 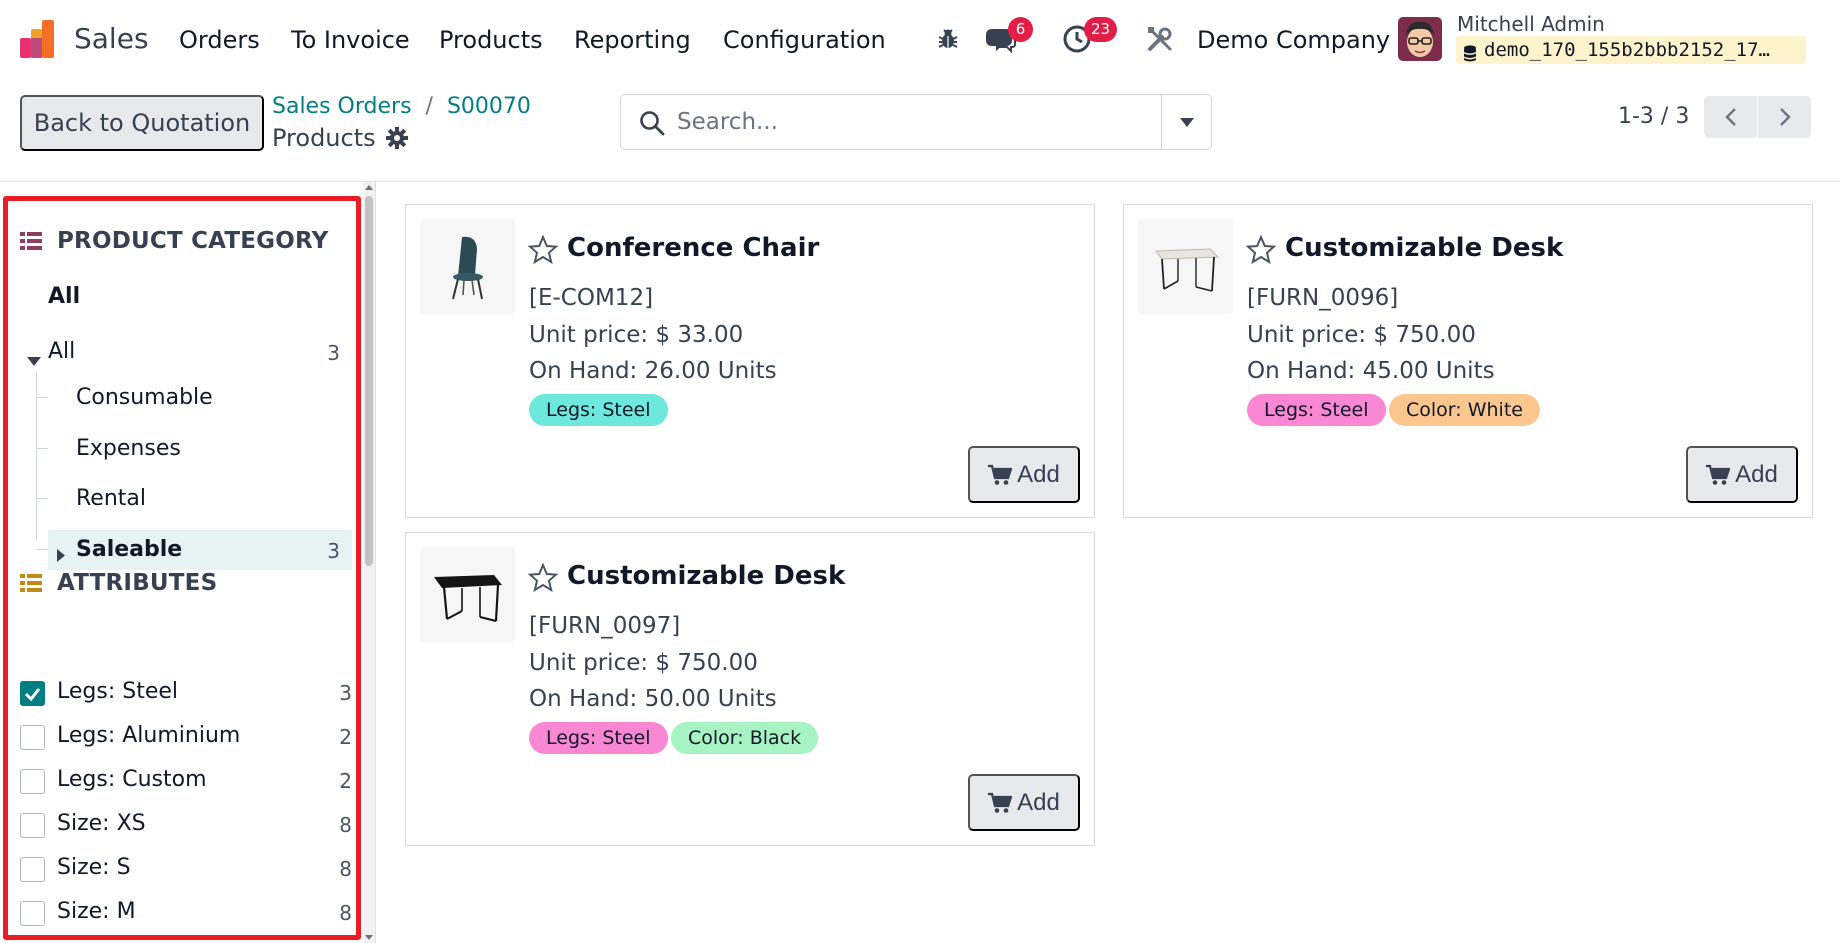 What do you see at coordinates (61, 555) in the screenshot?
I see `caret-right-icon` at bounding box center [61, 555].